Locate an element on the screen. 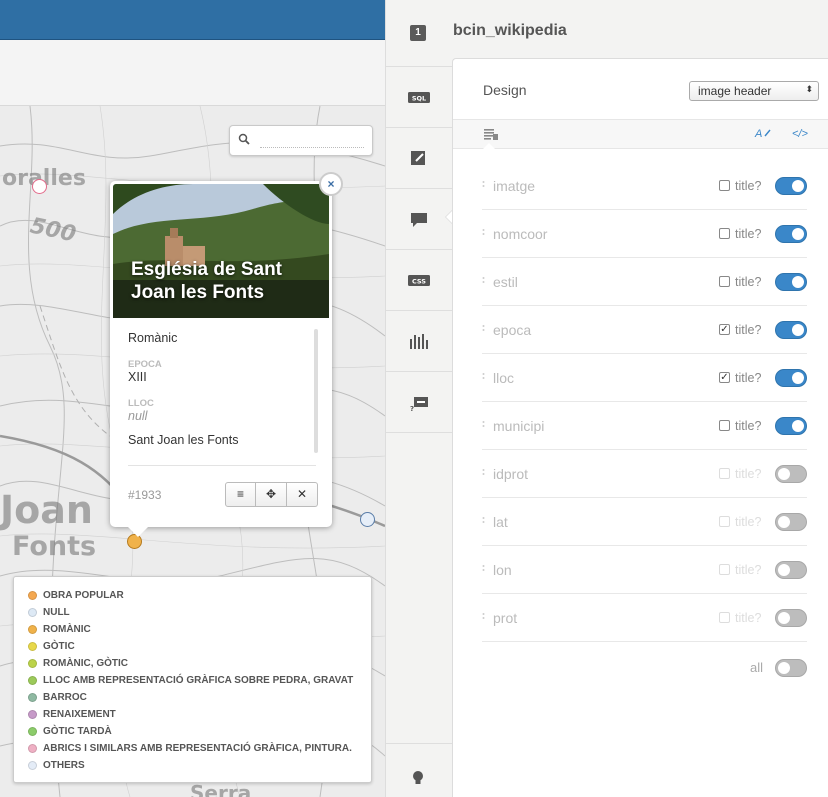 The height and width of the screenshot is (797, 828). lightbulb-icon is located at coordinates (418, 777).